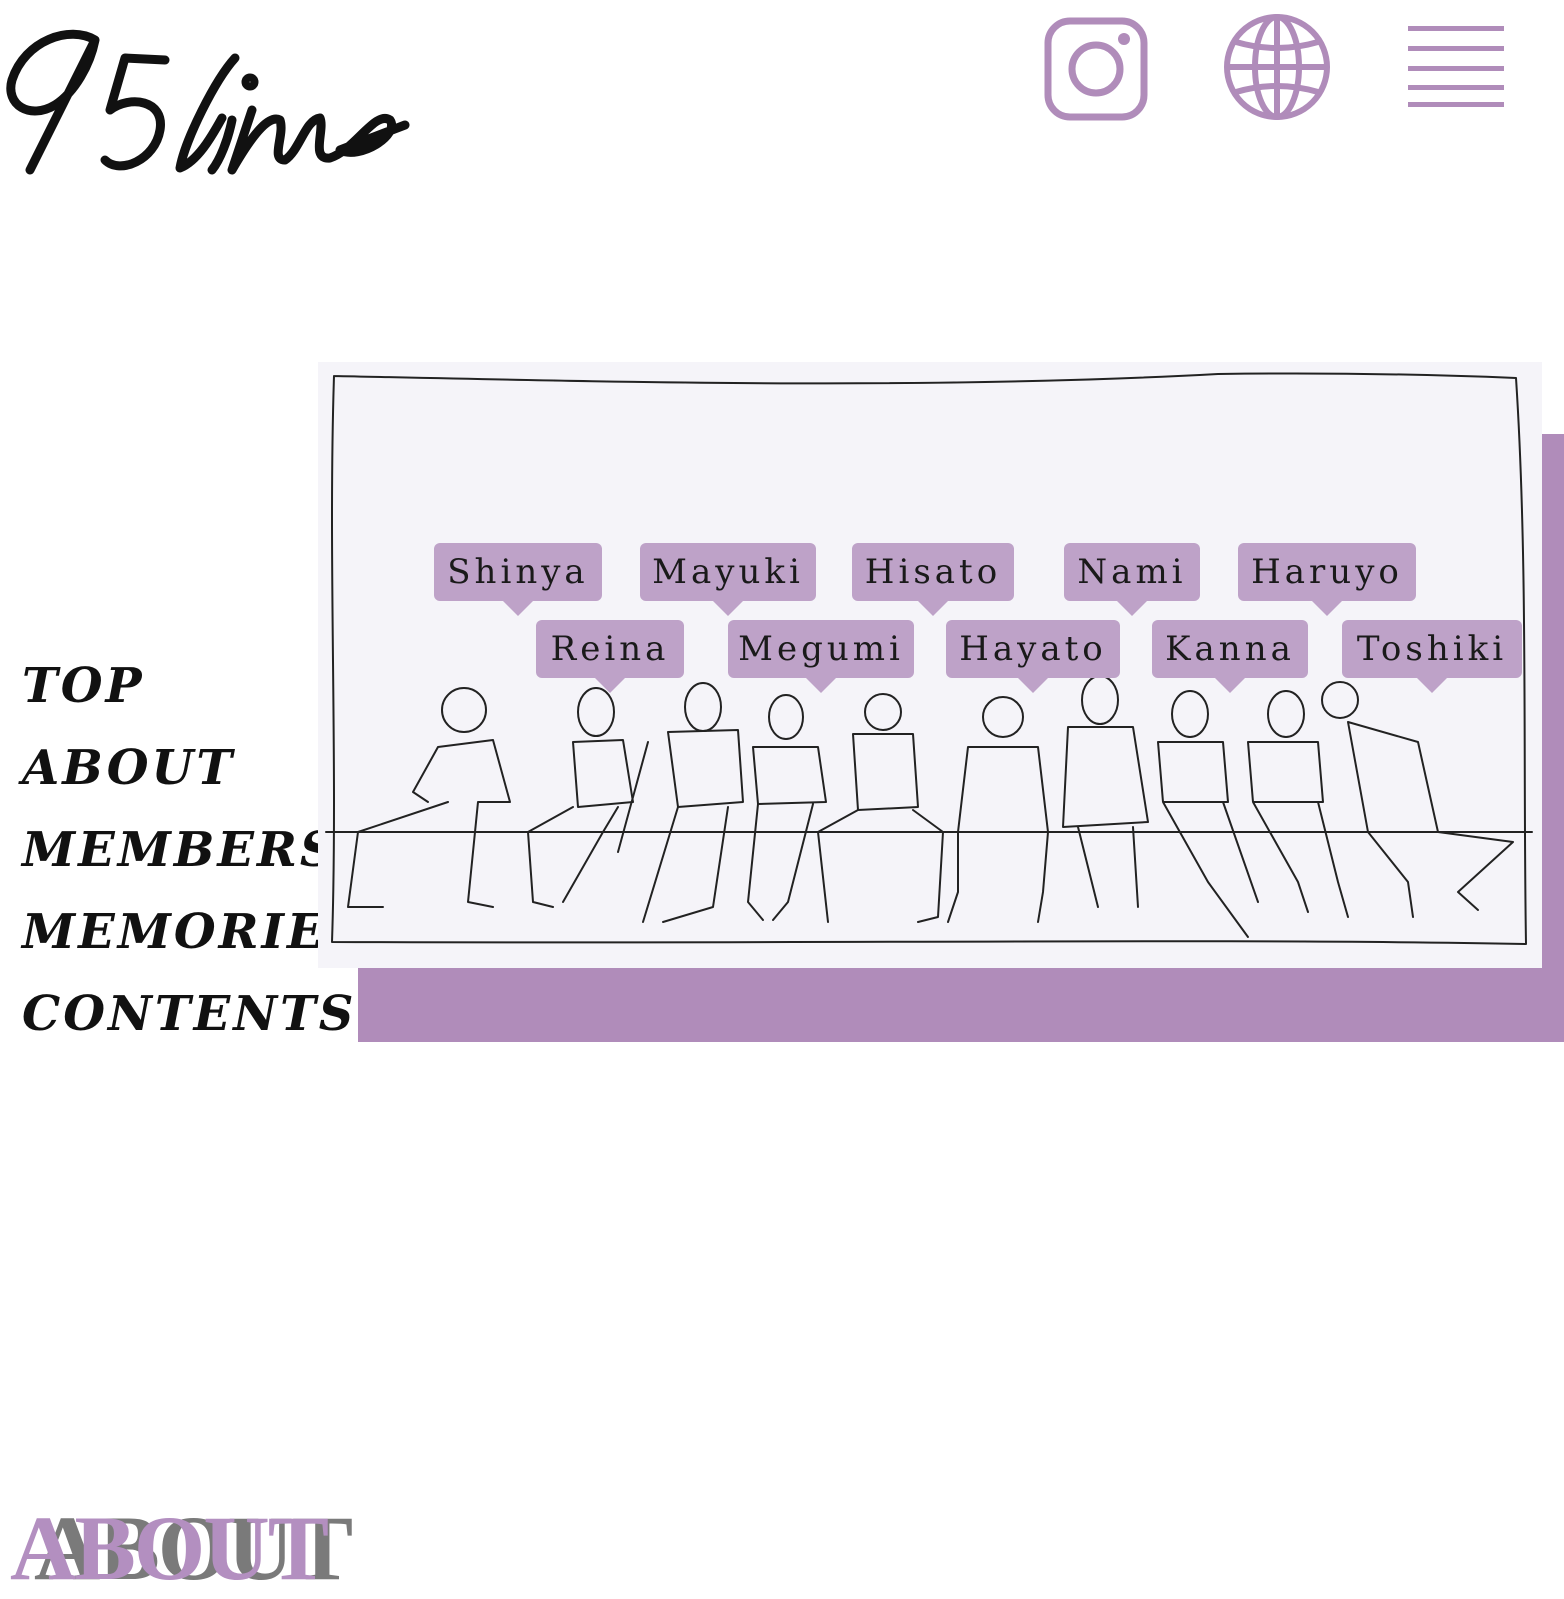 The height and width of the screenshot is (1599, 1564). I want to click on member-tag-hisato: Hisato, so click(933, 579).